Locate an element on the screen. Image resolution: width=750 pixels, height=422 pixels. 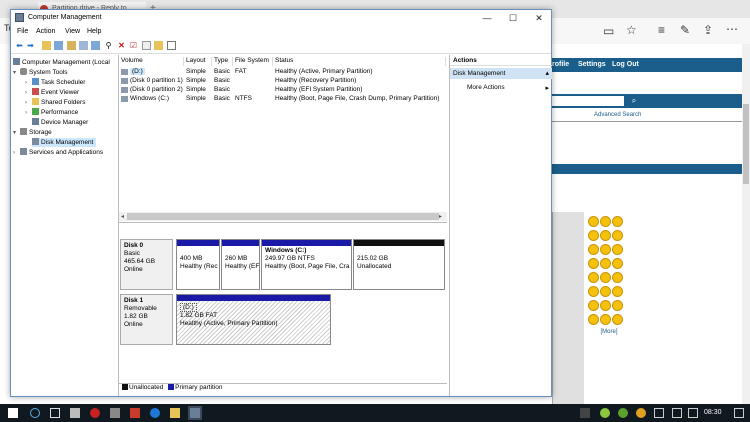
scroll-right-icon: ▸ is located at coordinates (440, 216).